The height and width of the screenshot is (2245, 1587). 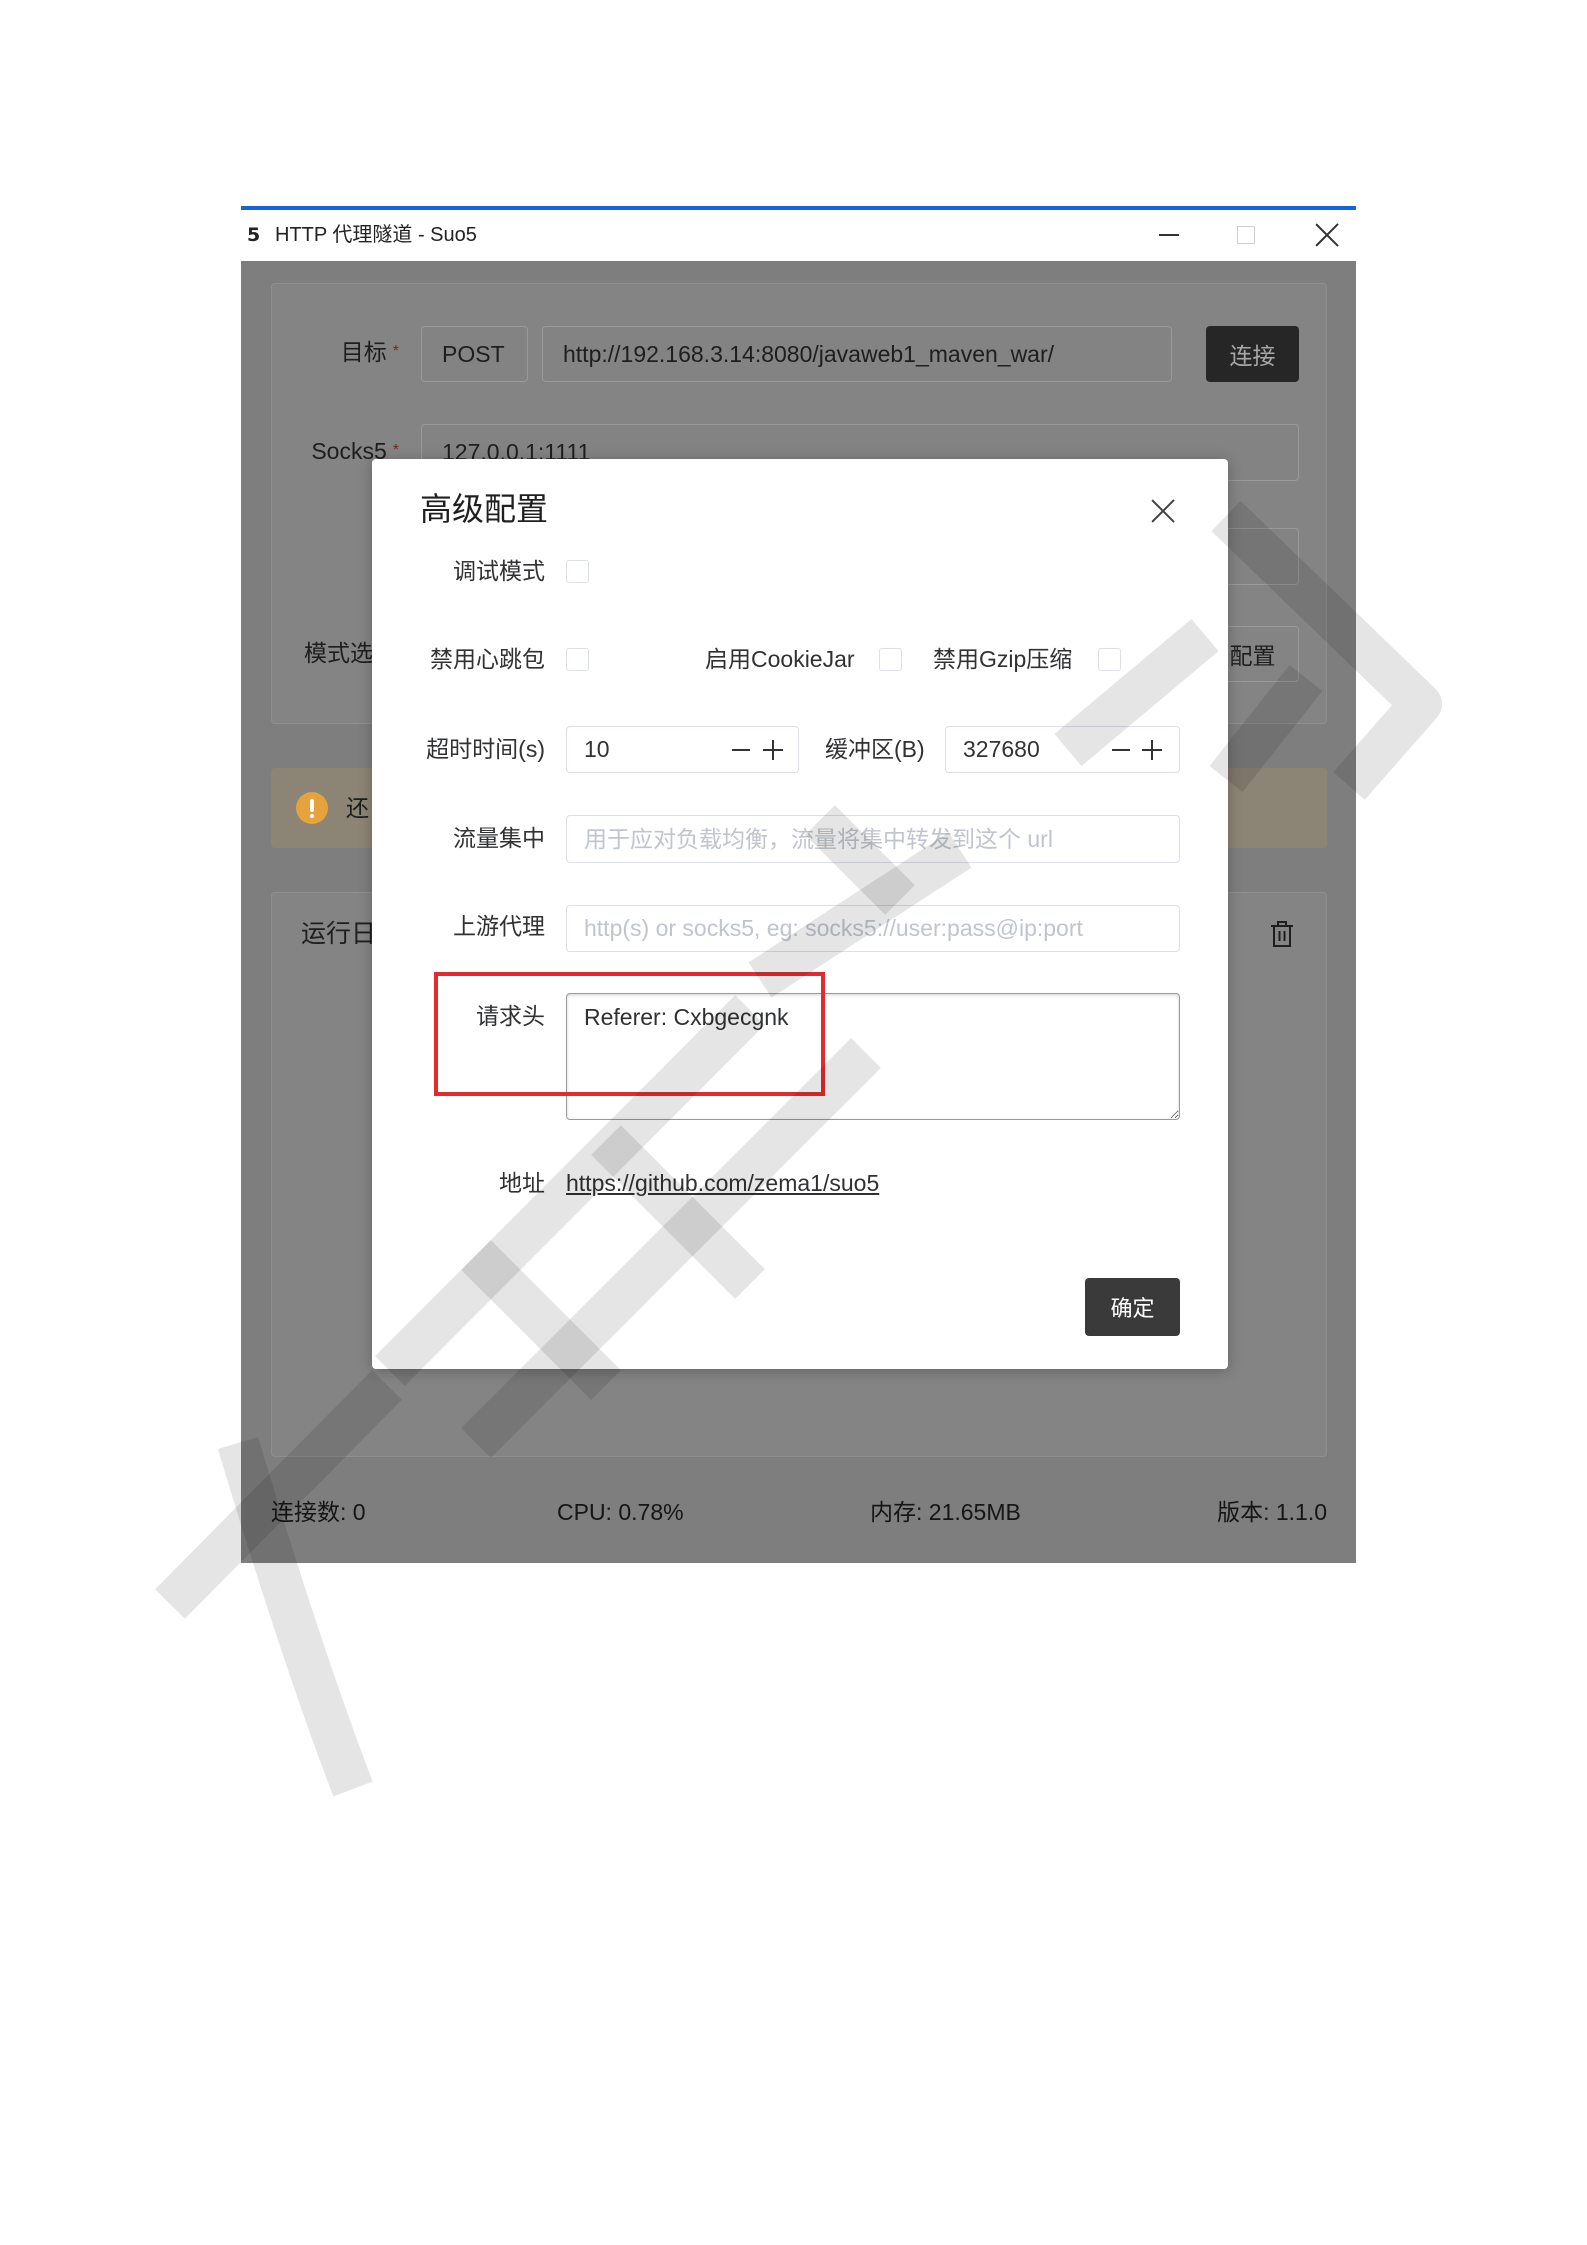 I want to click on maximize-icon, so click(x=1246, y=235).